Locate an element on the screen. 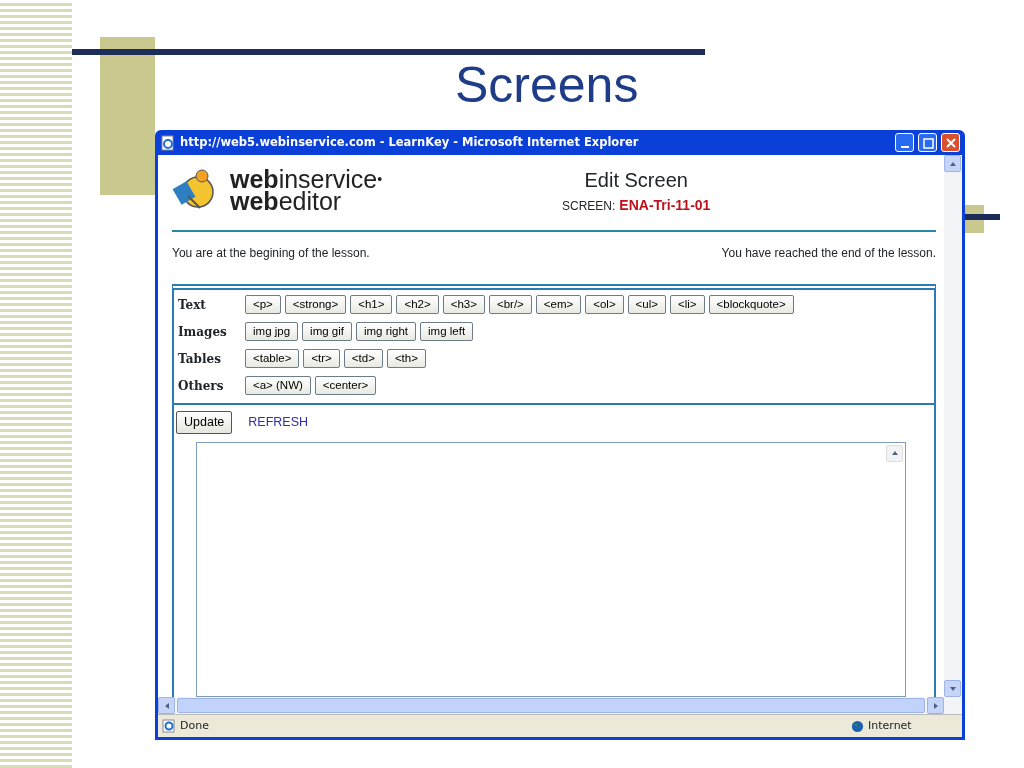  tag-button: <br/> is located at coordinates (510, 304).